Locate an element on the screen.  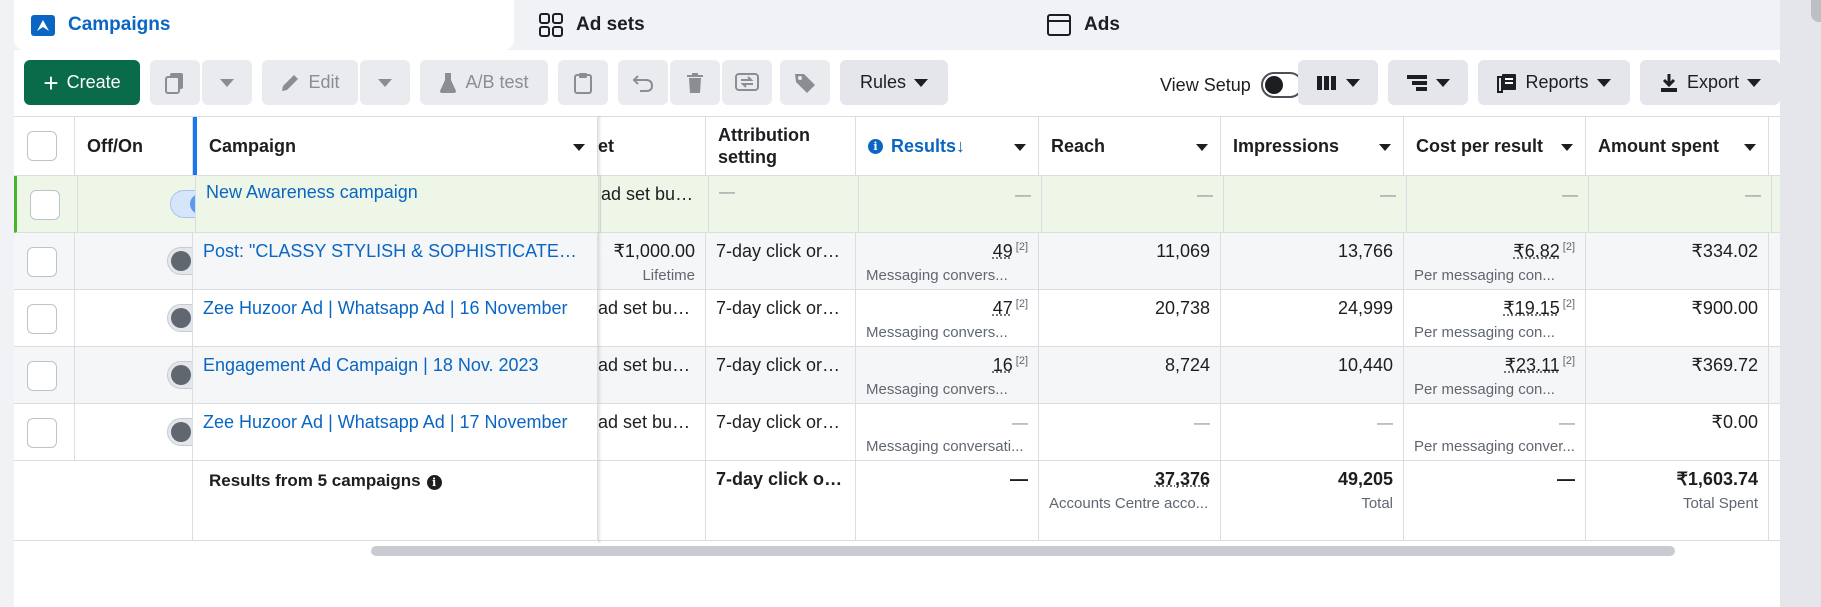
view-setup-toggle is located at coordinates (1281, 85).